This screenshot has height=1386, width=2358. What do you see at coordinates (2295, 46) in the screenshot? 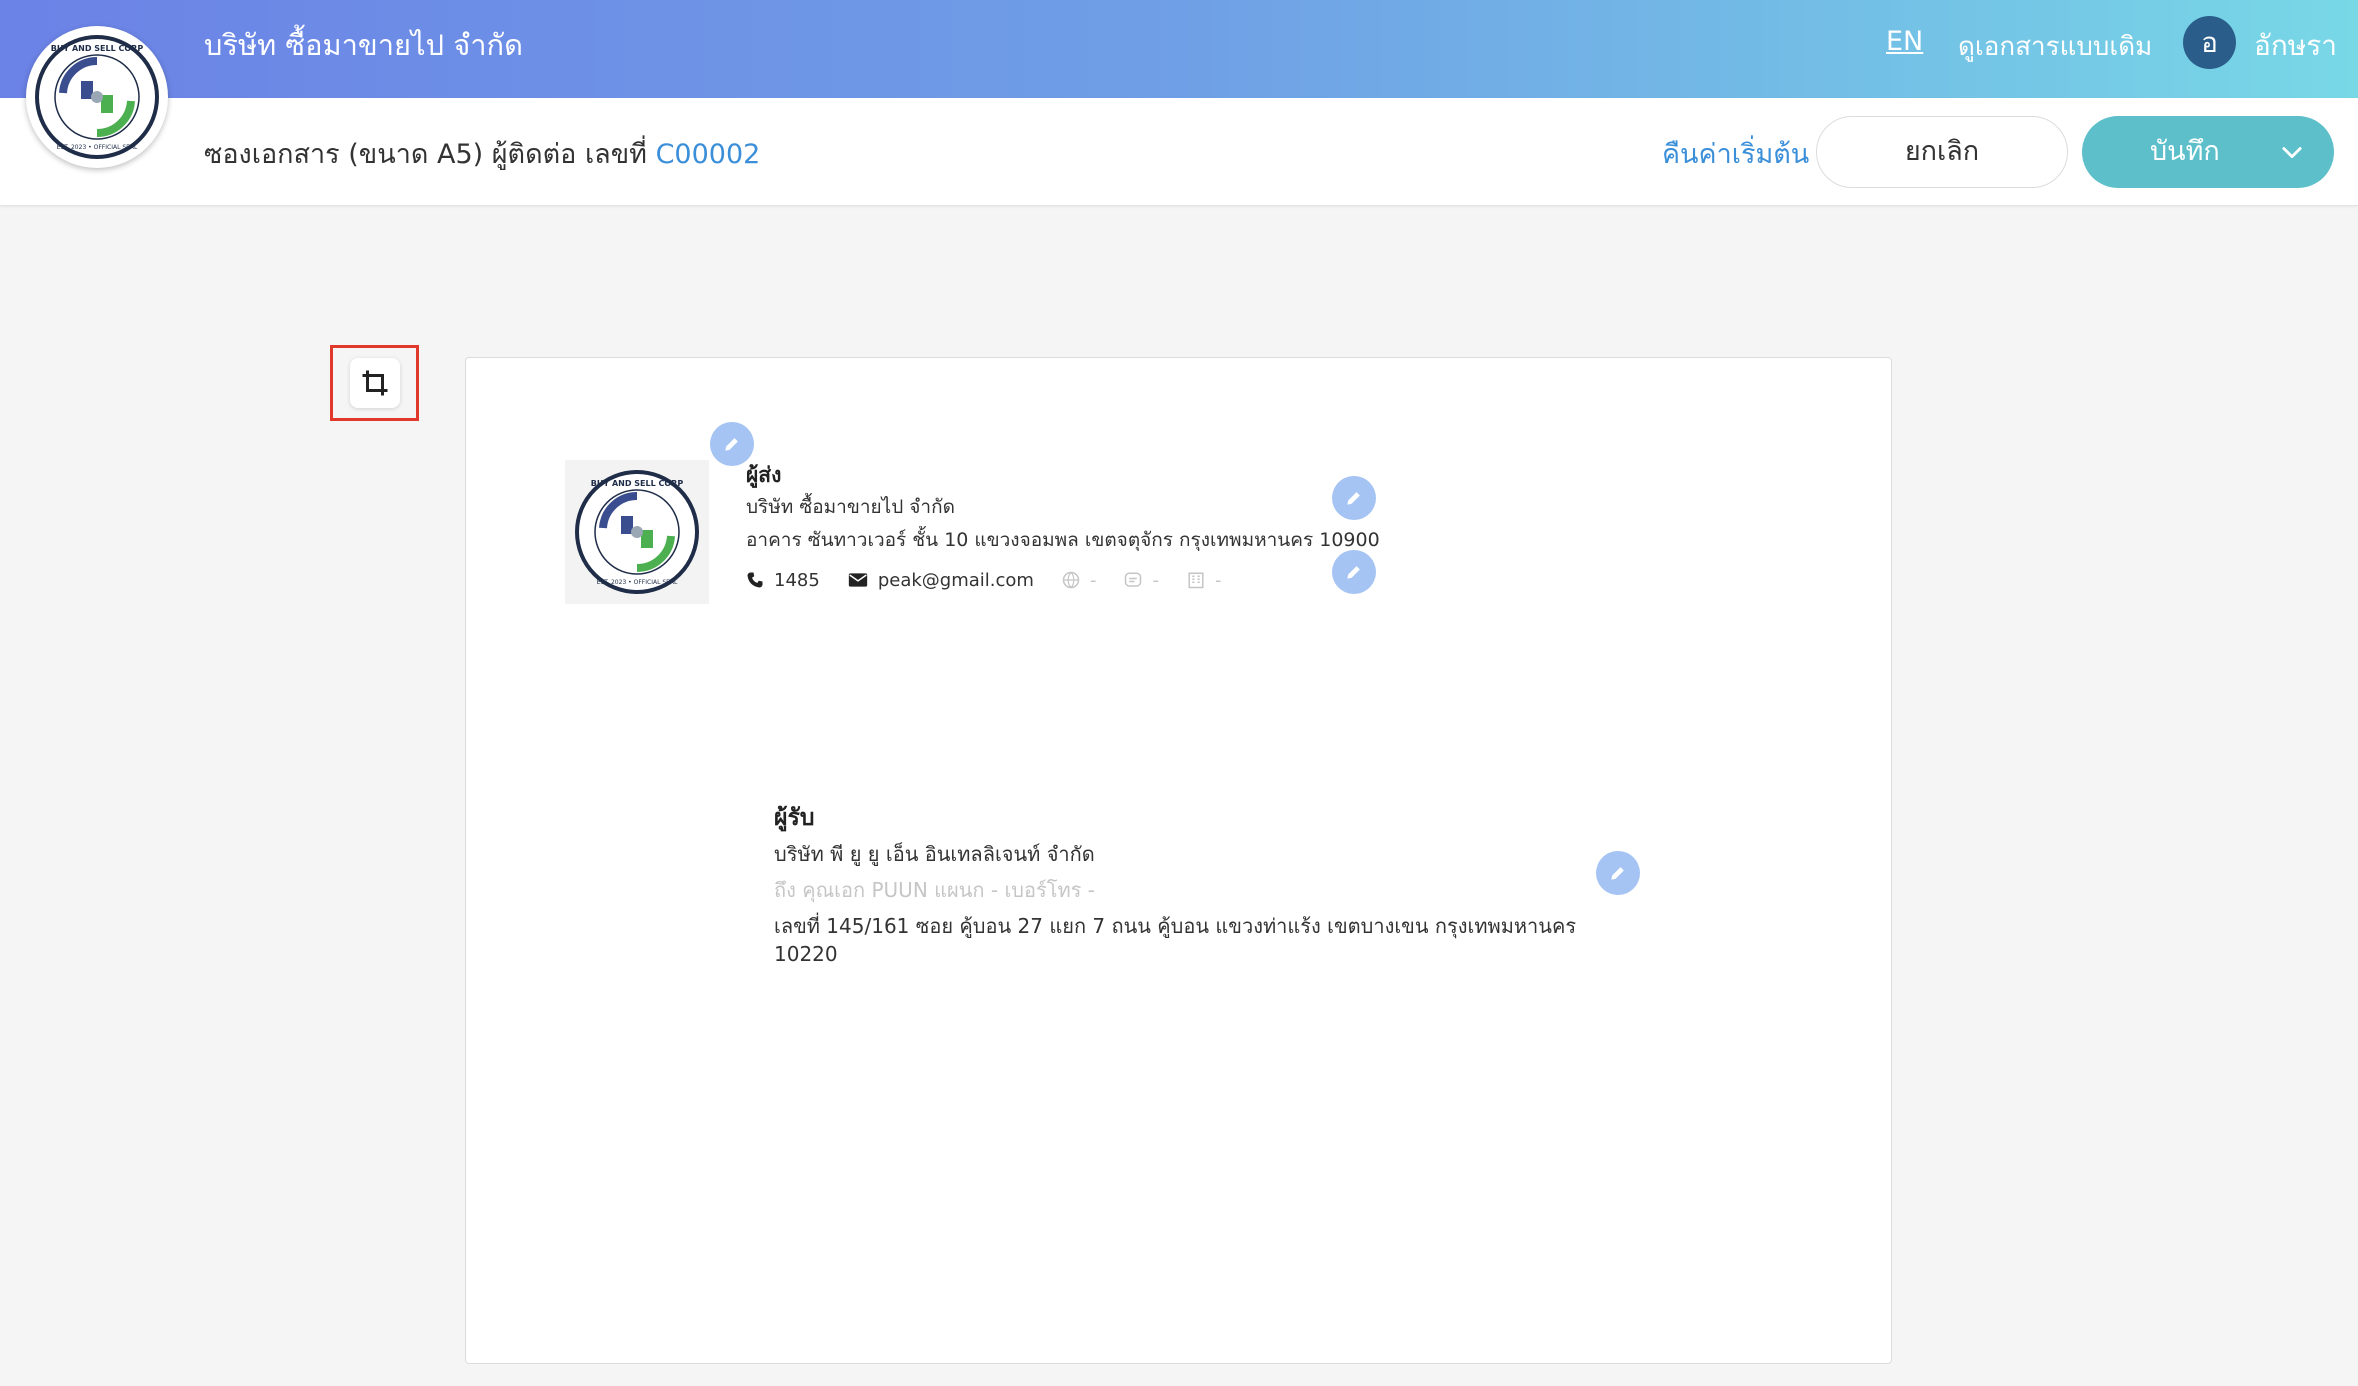
I see `user-name: อักษรา` at bounding box center [2295, 46].